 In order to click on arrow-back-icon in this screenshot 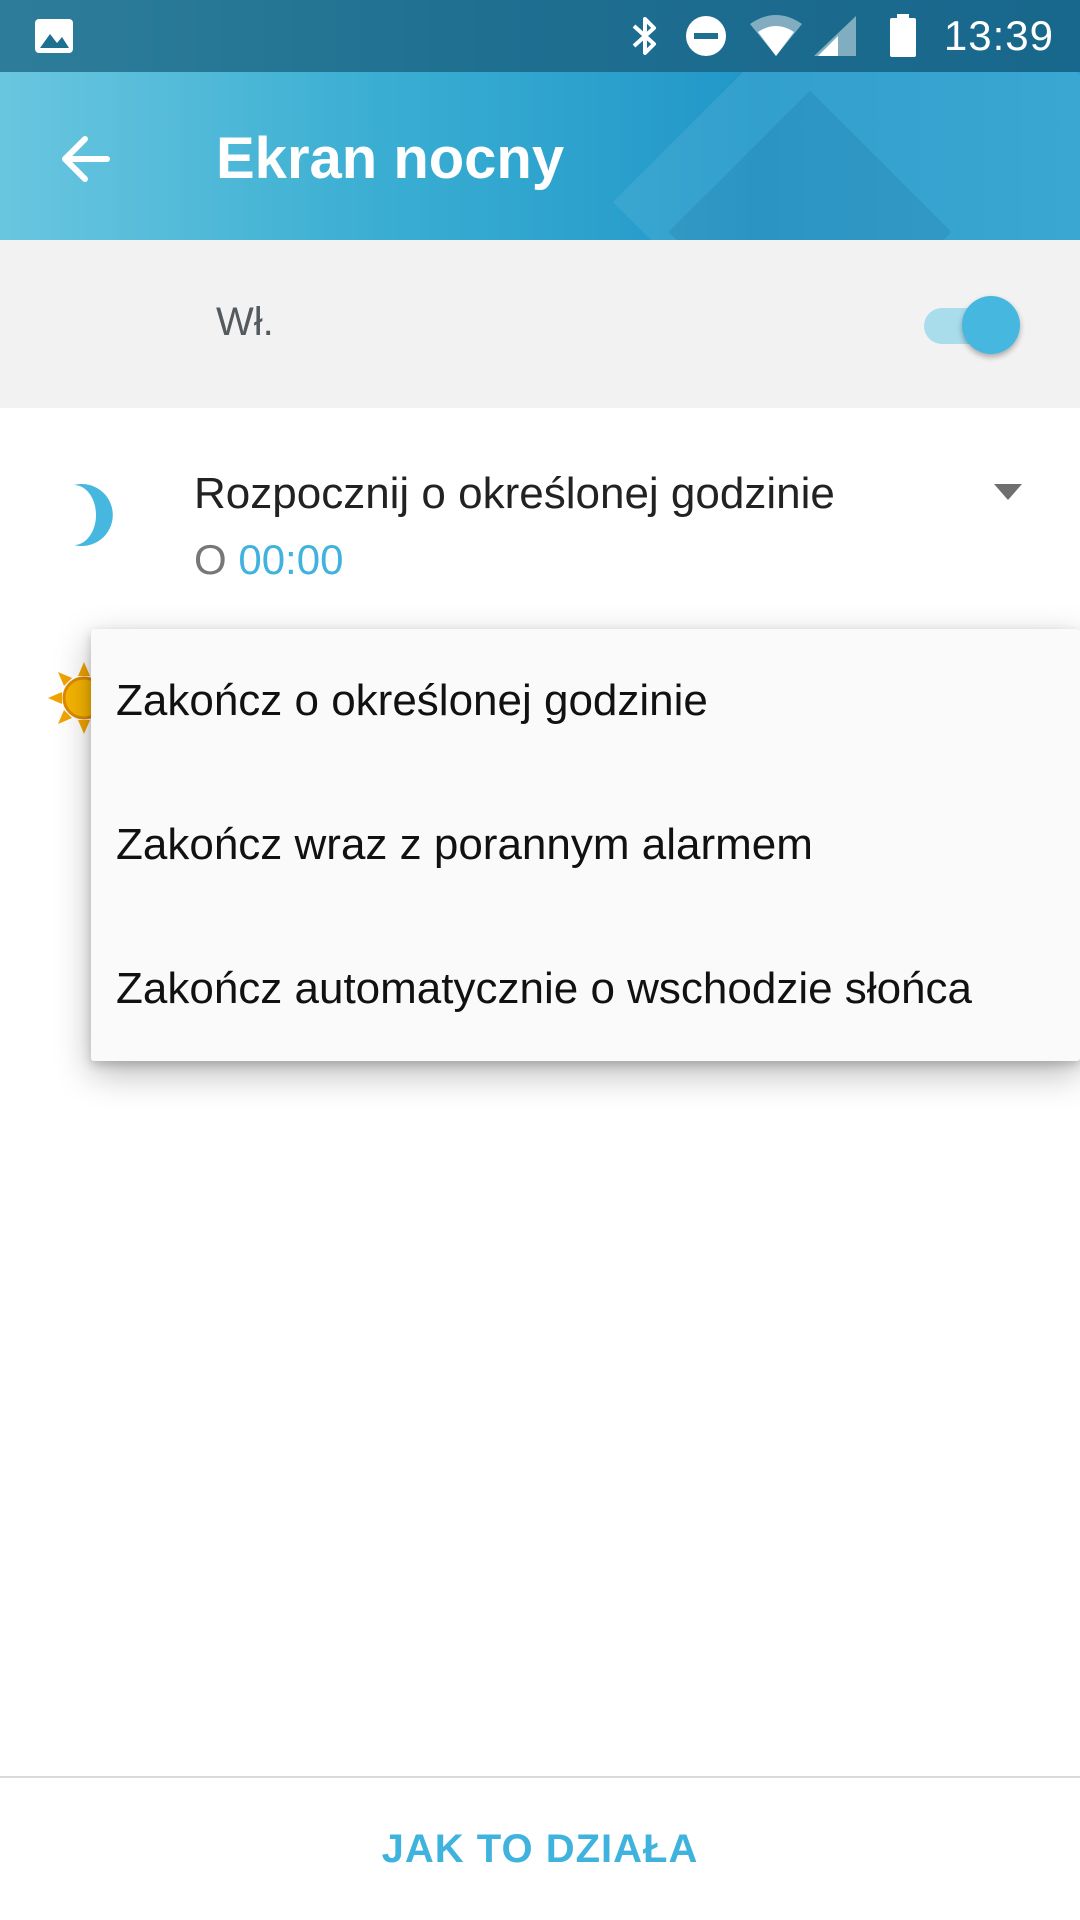, I will do `click(86, 159)`.